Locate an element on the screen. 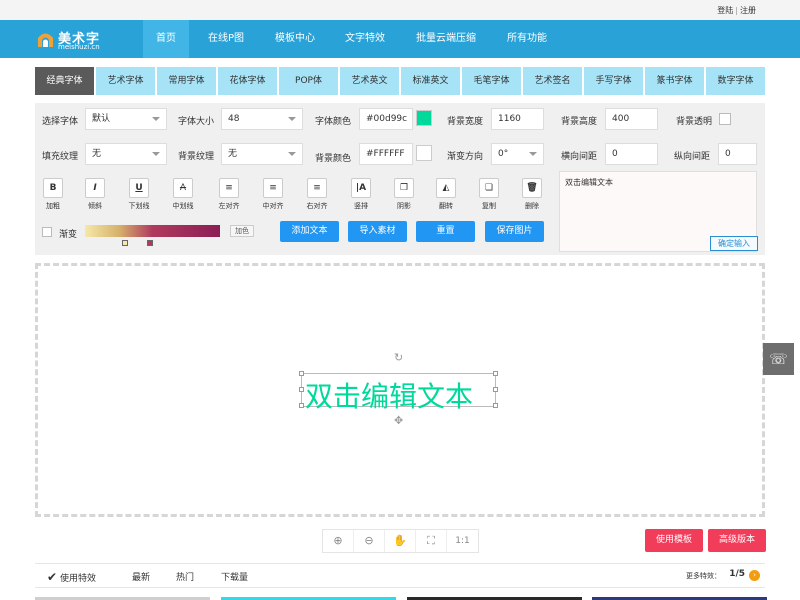 Image resolution: width=800 pixels, height=600 pixels. align-left-button: ≡ 左对齐 is located at coordinates (229, 196).